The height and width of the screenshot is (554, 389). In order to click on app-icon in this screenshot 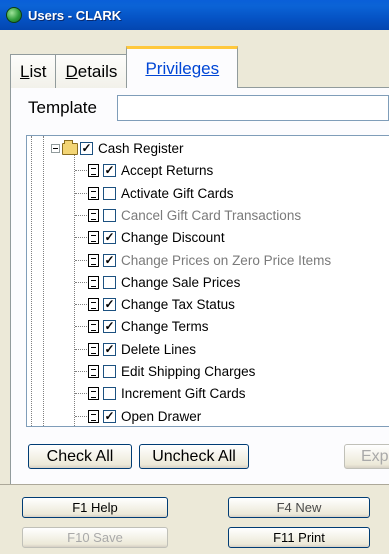, I will do `click(14, 15)`.